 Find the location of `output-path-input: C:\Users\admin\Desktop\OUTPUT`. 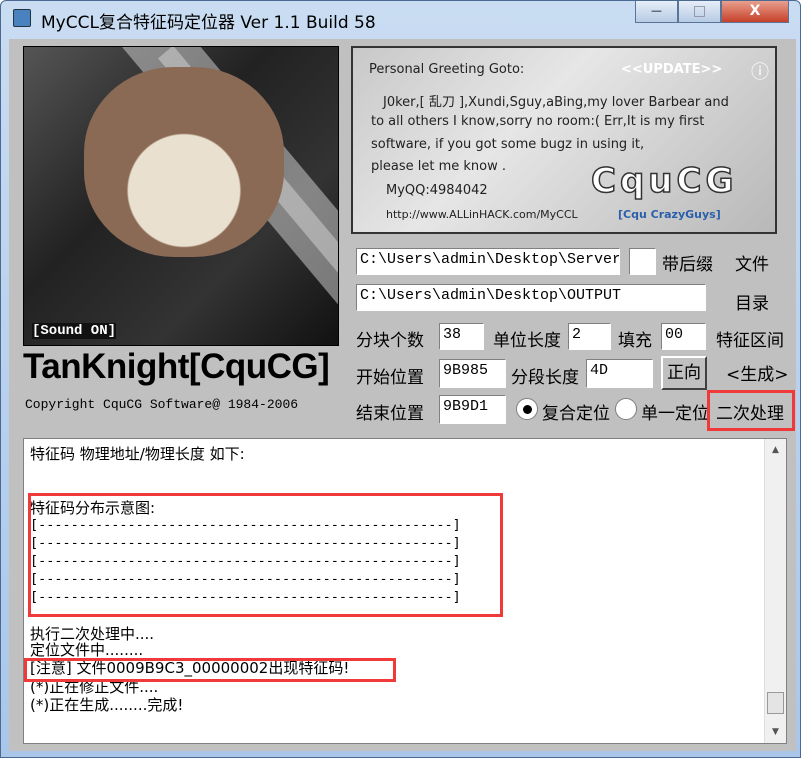

output-path-input: C:\Users\admin\Desktop\OUTPUT is located at coordinates (531, 297).